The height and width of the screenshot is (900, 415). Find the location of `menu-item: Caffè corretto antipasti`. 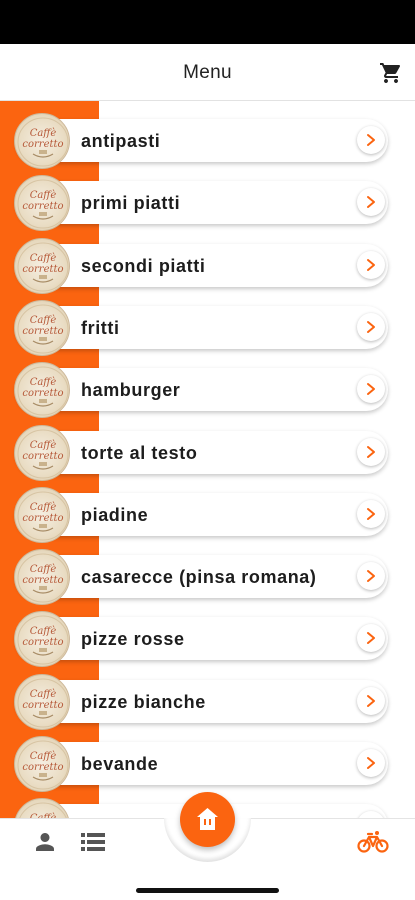

menu-item: Caffè corretto antipasti is located at coordinates (201, 141).